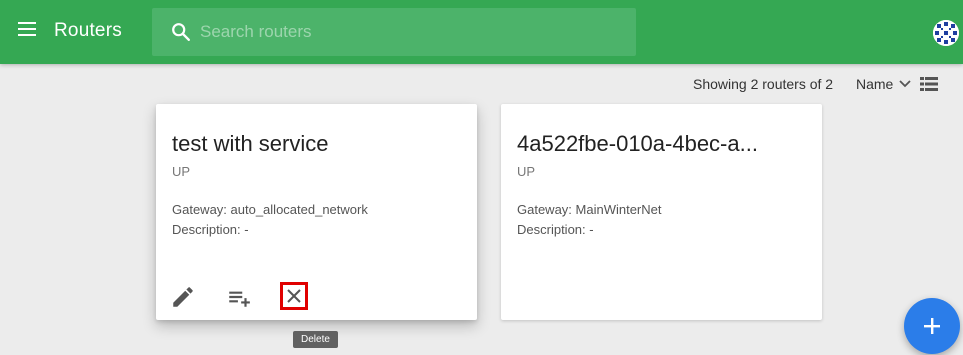 Image resolution: width=963 pixels, height=355 pixels. Describe the element at coordinates (239, 297) in the screenshot. I see `playlist-add-icon` at that location.